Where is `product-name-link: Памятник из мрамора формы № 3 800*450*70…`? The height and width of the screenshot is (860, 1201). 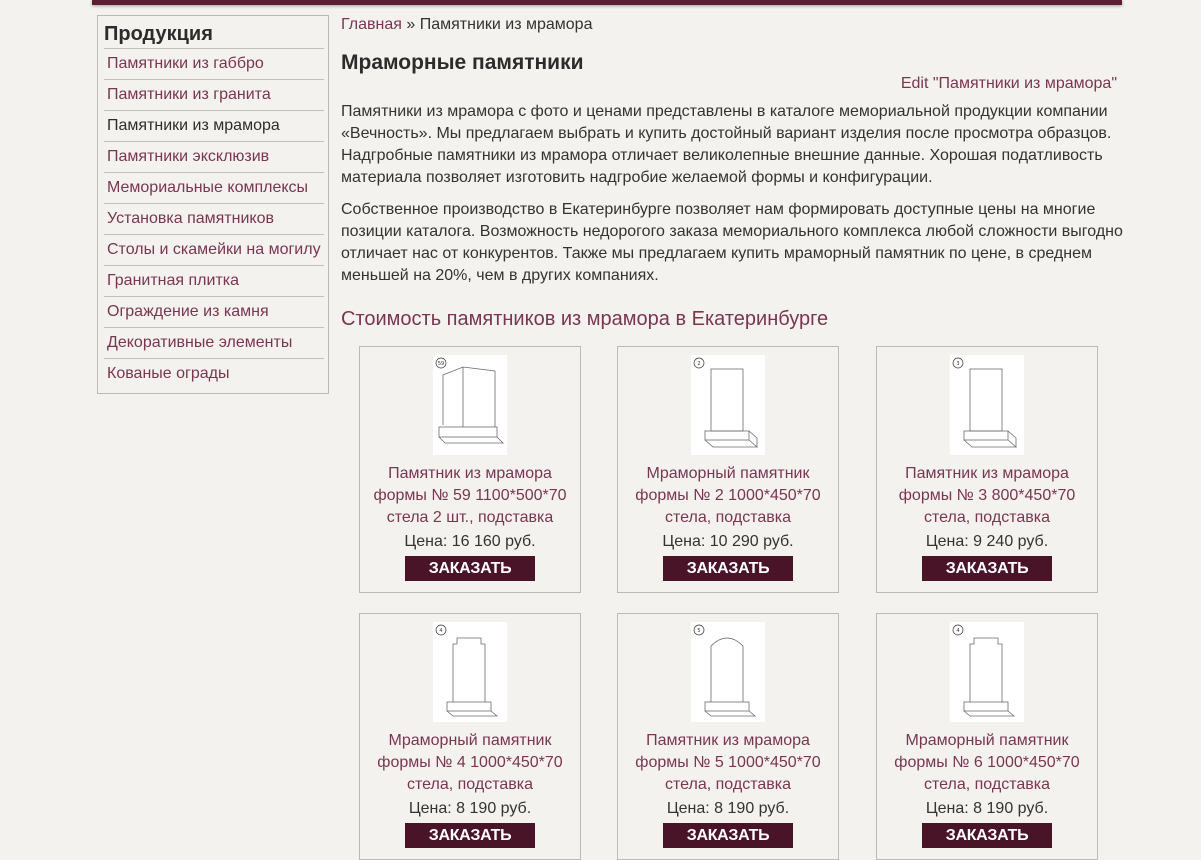
product-name-link: Памятник из мрамора формы № 3 800*450*70… is located at coordinates (987, 496).